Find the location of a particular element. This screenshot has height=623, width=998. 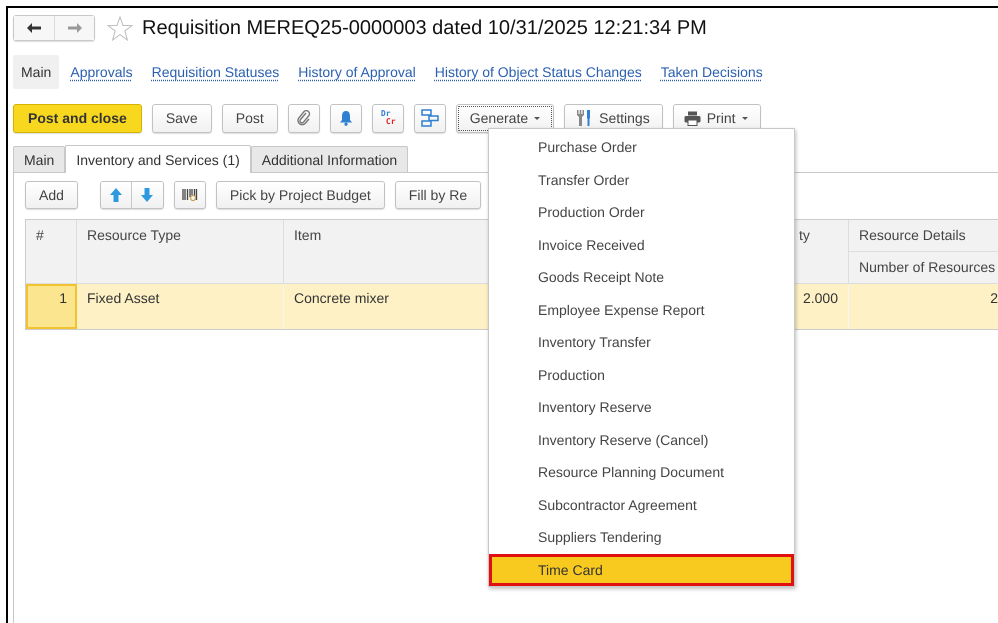

bell-icon is located at coordinates (345, 118).